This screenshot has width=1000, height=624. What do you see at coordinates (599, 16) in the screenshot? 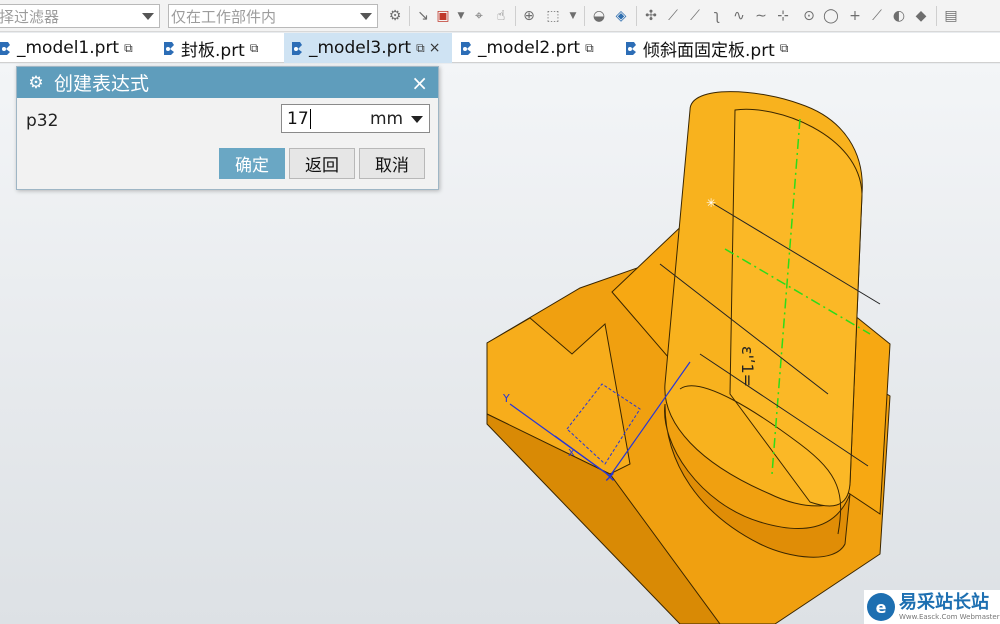
I see `shaded-view-icon: ◒` at bounding box center [599, 16].